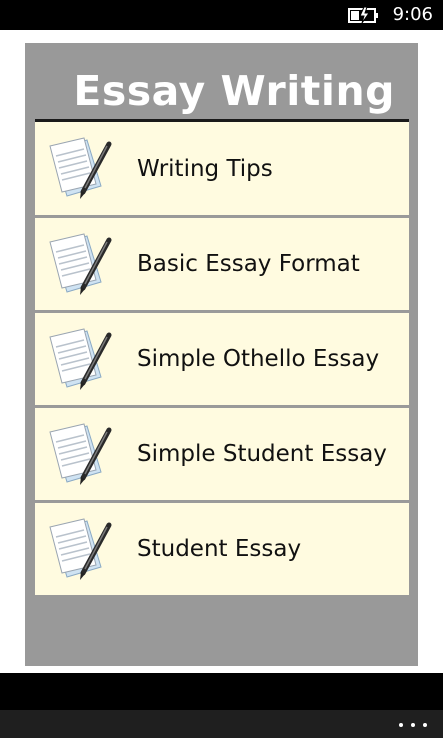 Image resolution: width=443 pixels, height=738 pixels. Describe the element at coordinates (262, 454) in the screenshot. I see `menu-item-label: Simple Student Essay` at that location.